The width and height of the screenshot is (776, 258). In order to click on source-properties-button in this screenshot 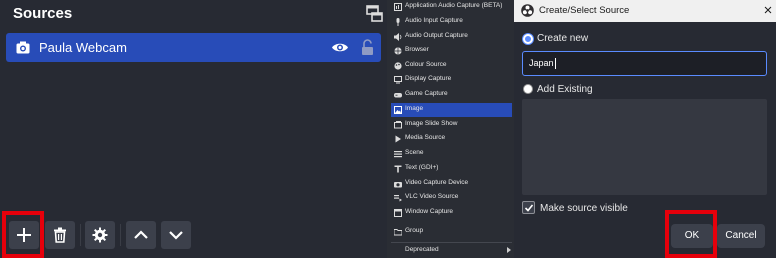, I will do `click(100, 235)`.